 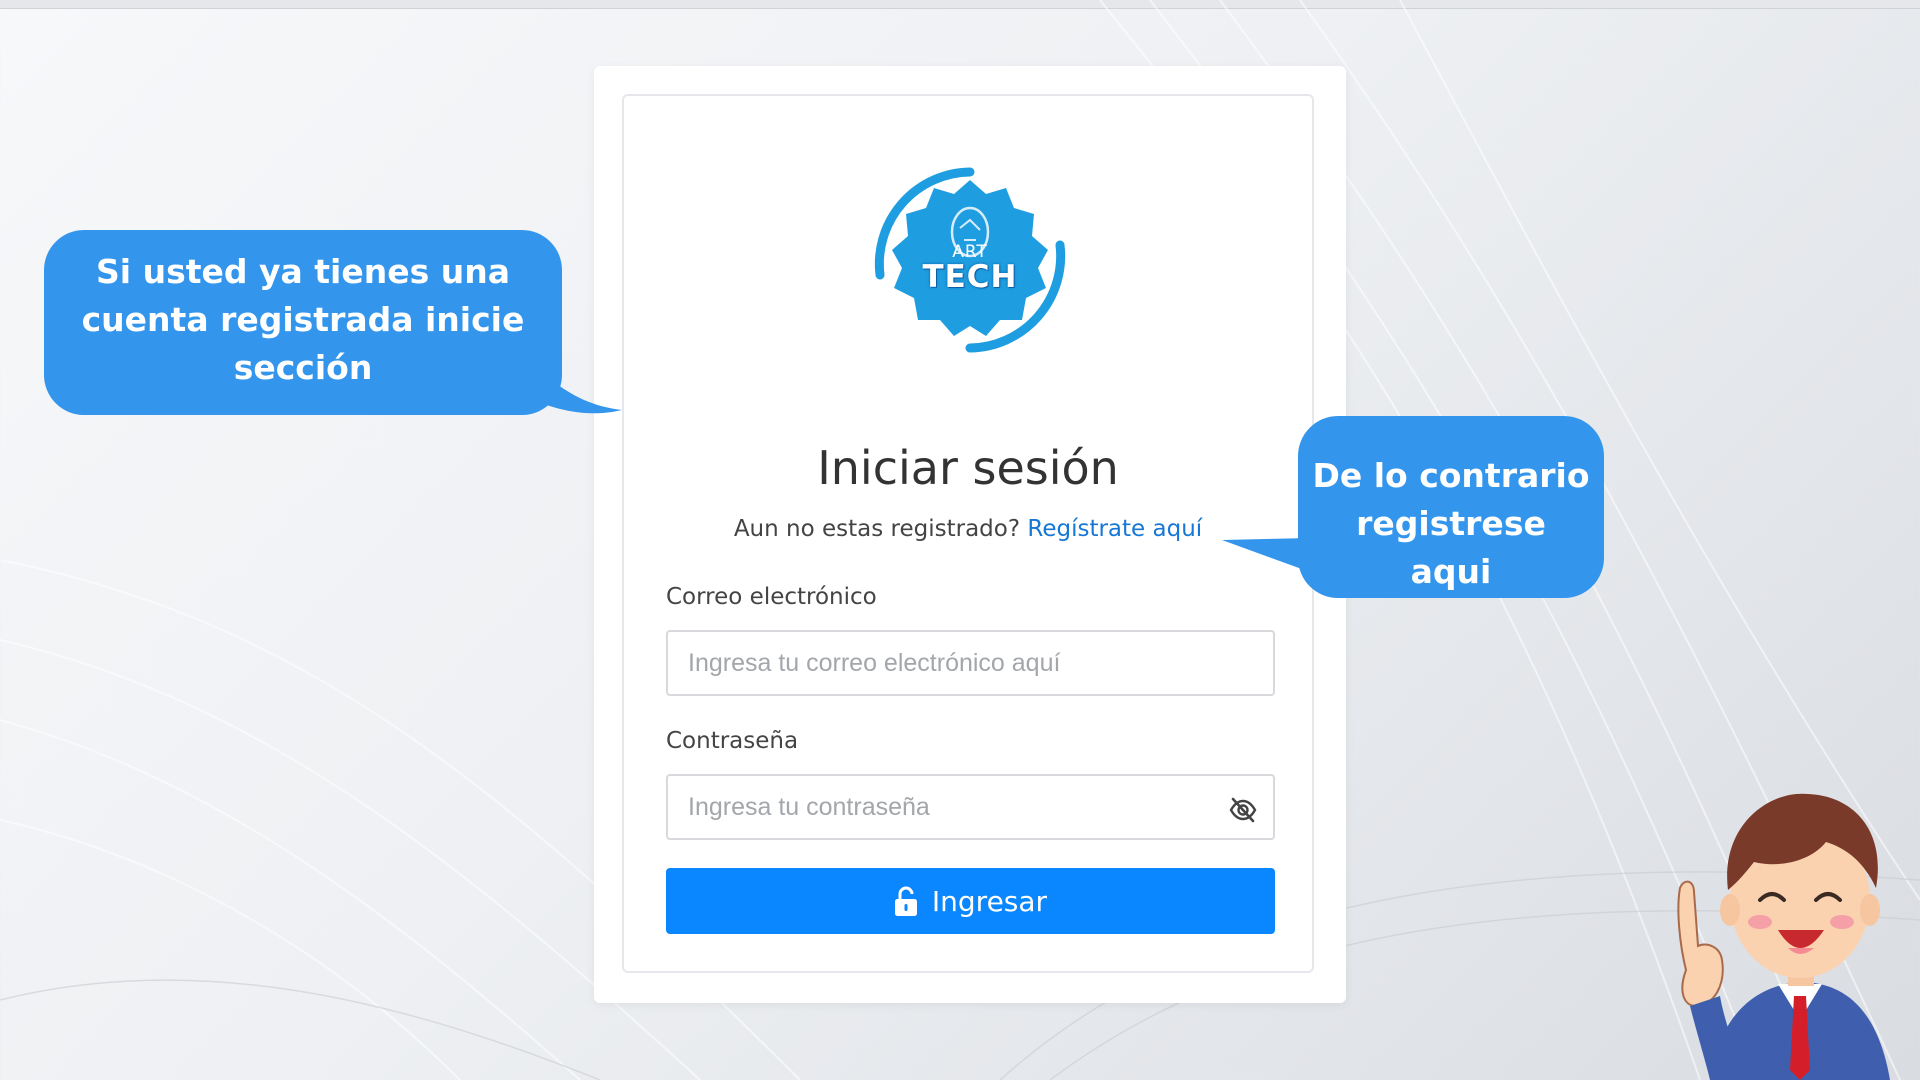 What do you see at coordinates (303, 271) in the screenshot?
I see `callout-left-line: Si usted ya tienes una` at bounding box center [303, 271].